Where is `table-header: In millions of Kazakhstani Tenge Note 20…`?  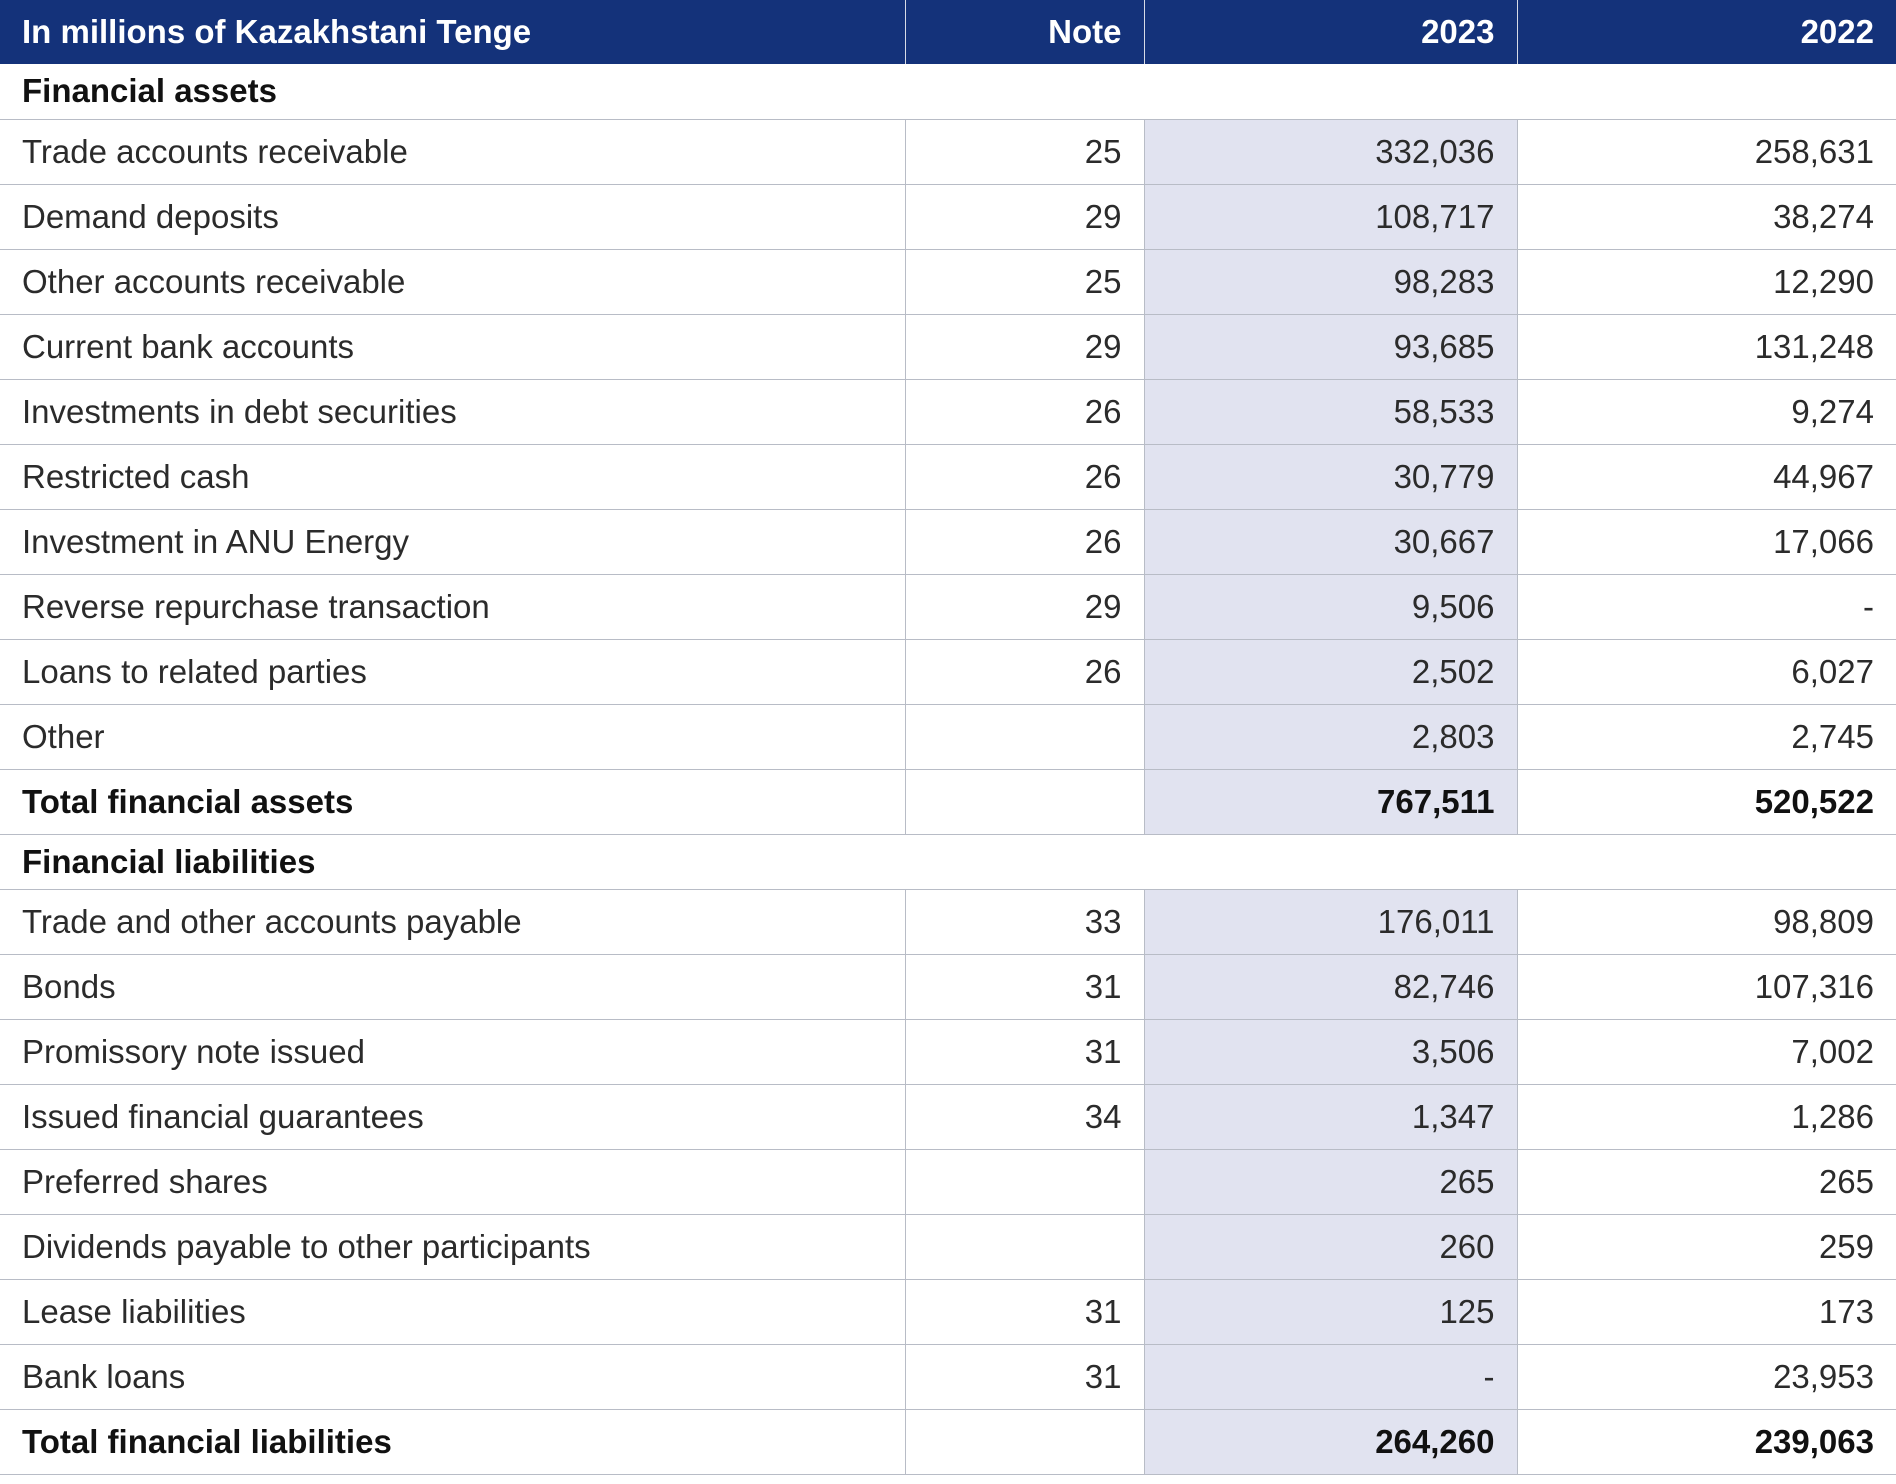 table-header: In millions of Kazakhstani Tenge Note 20… is located at coordinates (948, 32).